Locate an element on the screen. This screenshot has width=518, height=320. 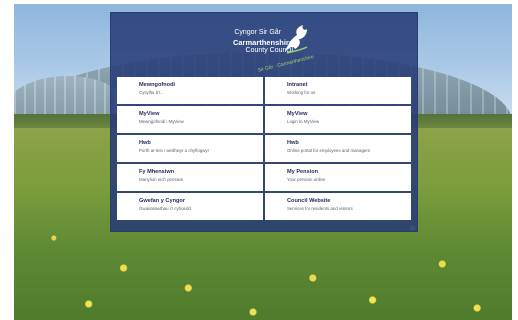
card-intranet: Intranet Working for us is located at coordinates (338, 90).